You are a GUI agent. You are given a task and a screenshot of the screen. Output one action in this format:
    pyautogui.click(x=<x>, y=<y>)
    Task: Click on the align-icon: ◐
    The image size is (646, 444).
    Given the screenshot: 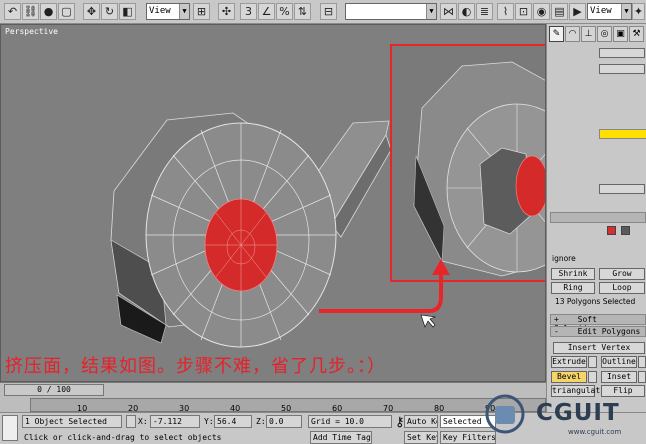 What is the action you would take?
    pyautogui.click(x=466, y=11)
    